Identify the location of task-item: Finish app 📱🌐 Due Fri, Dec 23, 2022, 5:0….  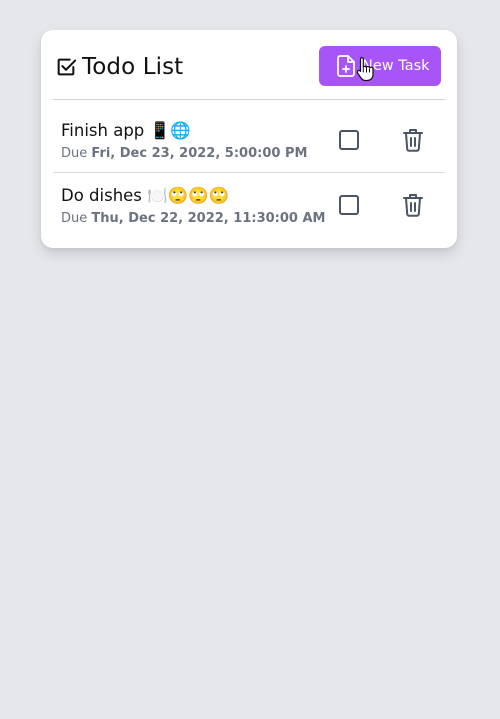
(249, 140).